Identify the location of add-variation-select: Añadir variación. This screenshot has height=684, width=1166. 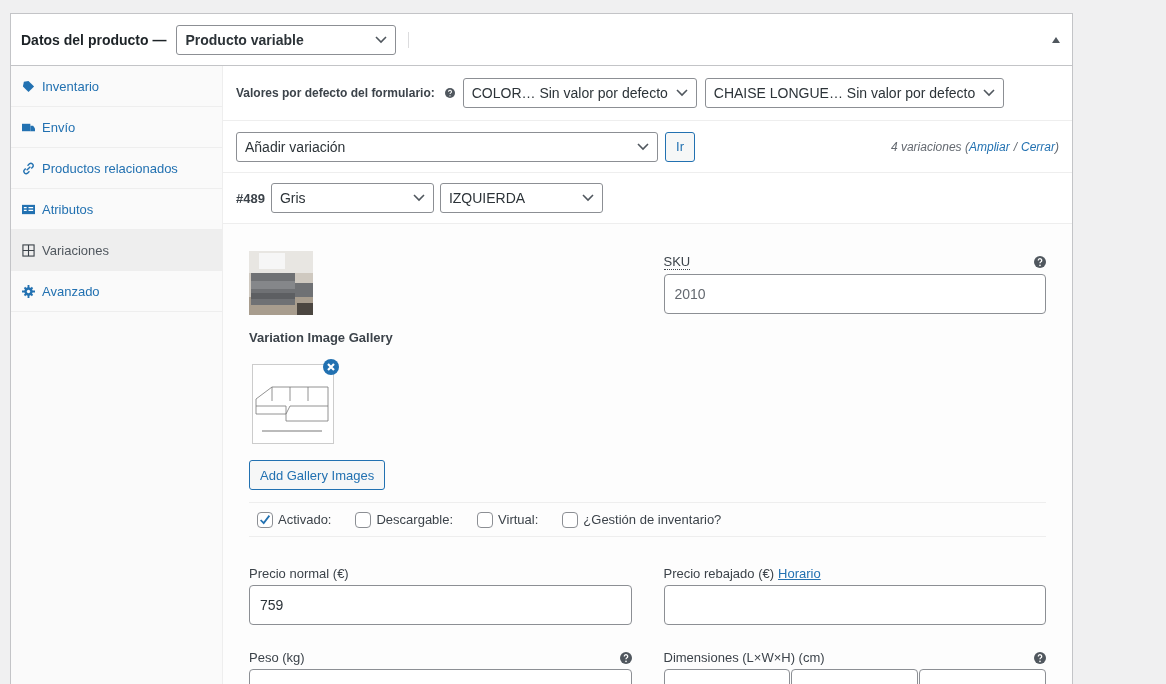
(447, 146).